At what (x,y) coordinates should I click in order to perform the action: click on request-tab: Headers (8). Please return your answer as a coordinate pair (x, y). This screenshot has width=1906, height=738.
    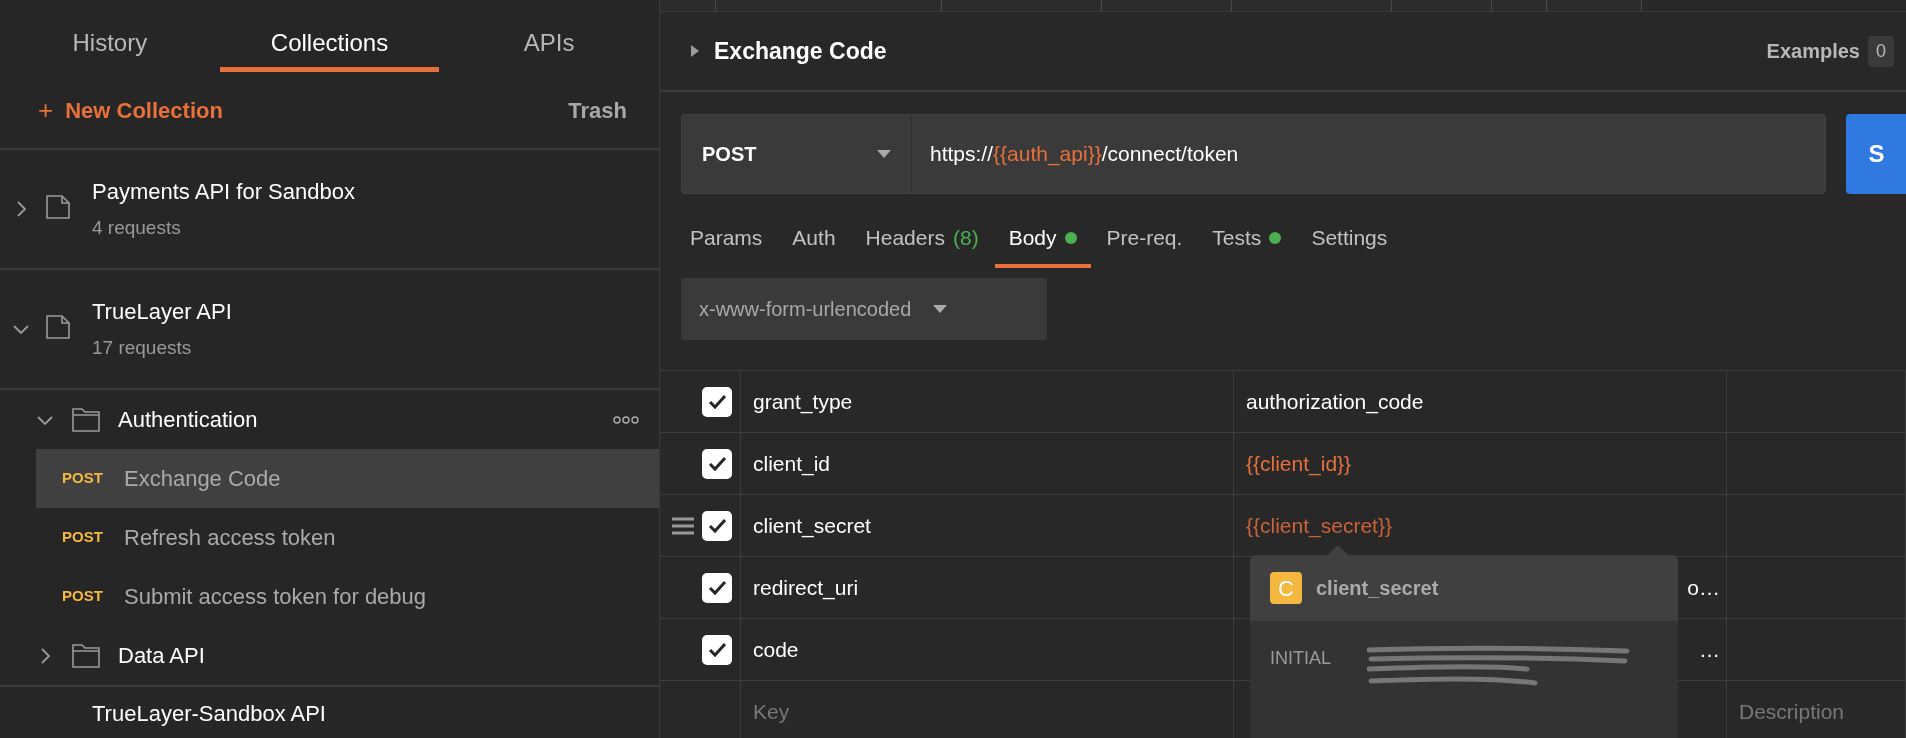
    Looking at the image, I should click on (922, 240).